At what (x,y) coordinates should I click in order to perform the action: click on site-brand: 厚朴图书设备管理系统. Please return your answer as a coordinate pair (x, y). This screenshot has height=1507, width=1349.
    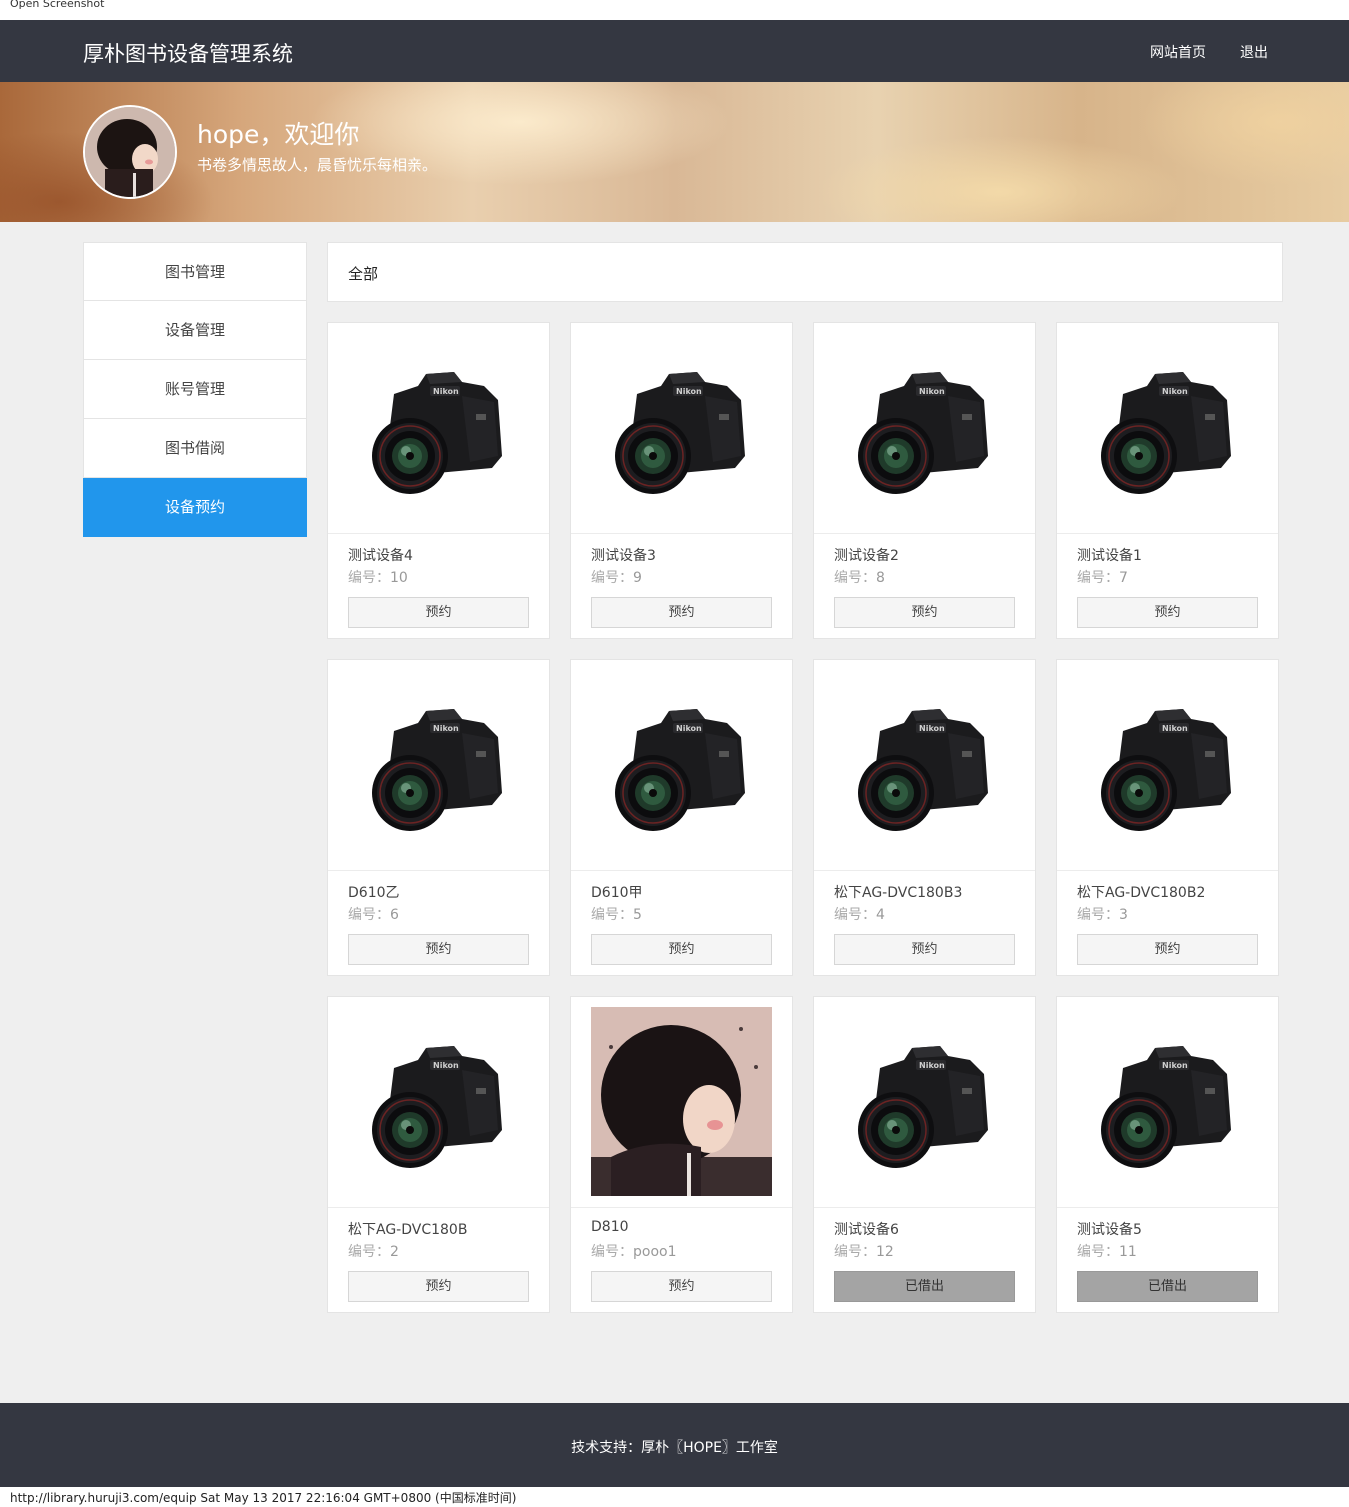
    Looking at the image, I should click on (188, 53).